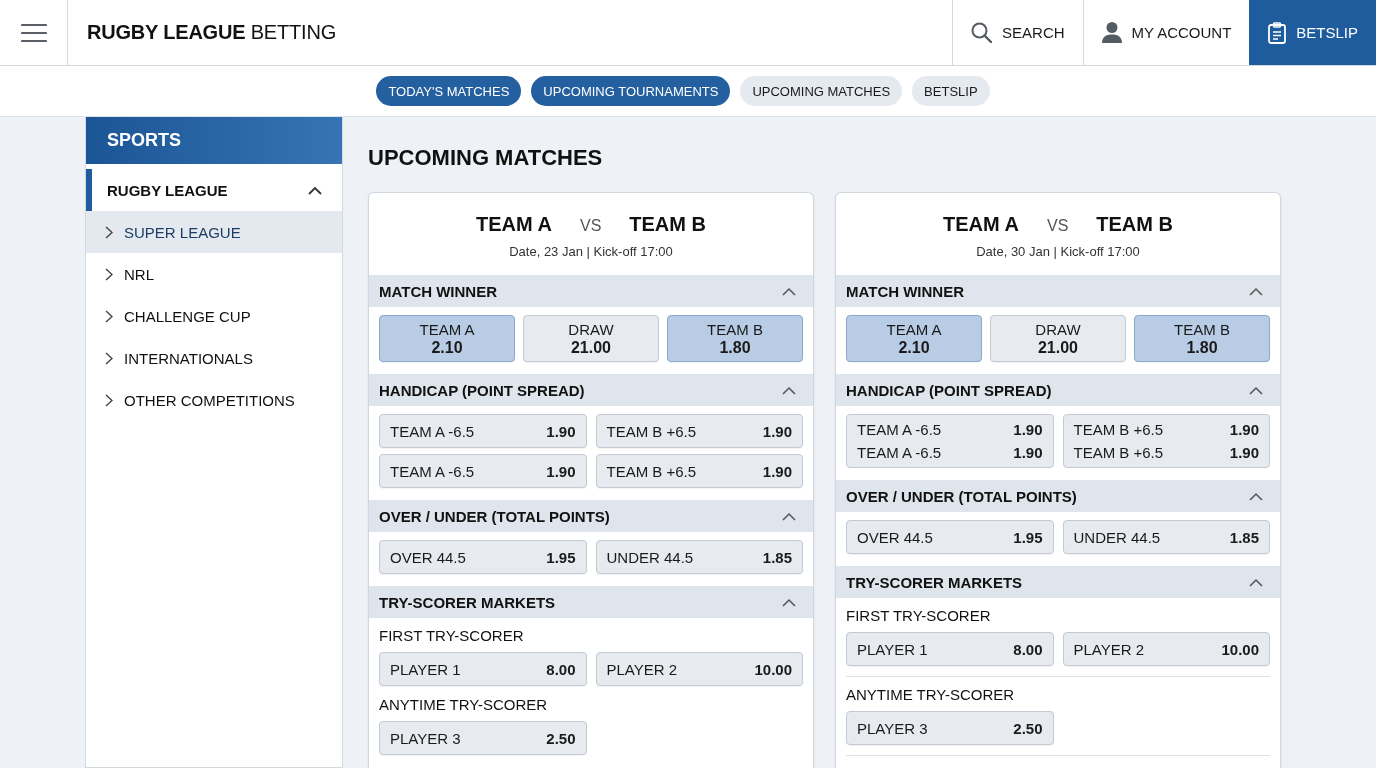 The image size is (1376, 768). I want to click on match-info: Date, 30 Jan | Kick-off 17:00, so click(1058, 252).